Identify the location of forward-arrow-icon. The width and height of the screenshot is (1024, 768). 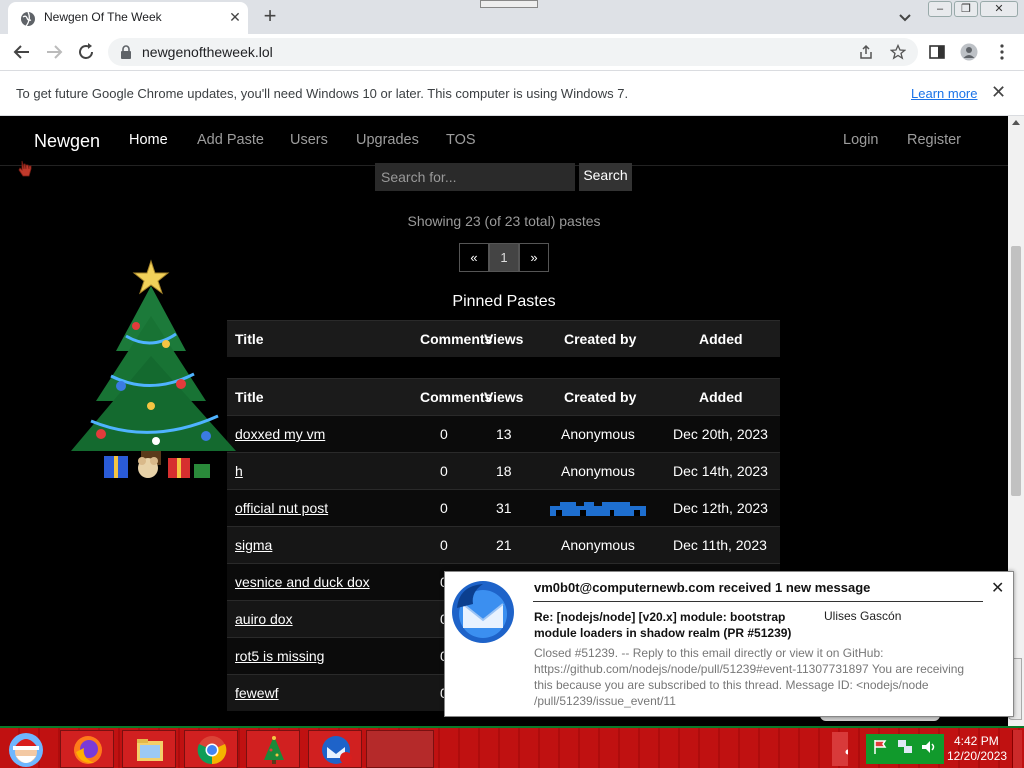
(54, 52).